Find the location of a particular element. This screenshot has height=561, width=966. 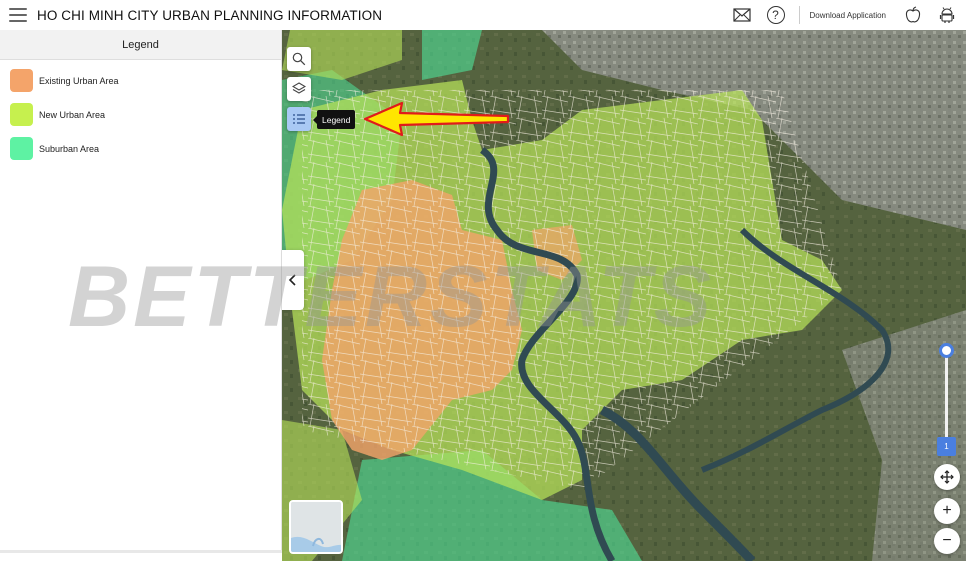

collapse-sidebar-button is located at coordinates (293, 280).